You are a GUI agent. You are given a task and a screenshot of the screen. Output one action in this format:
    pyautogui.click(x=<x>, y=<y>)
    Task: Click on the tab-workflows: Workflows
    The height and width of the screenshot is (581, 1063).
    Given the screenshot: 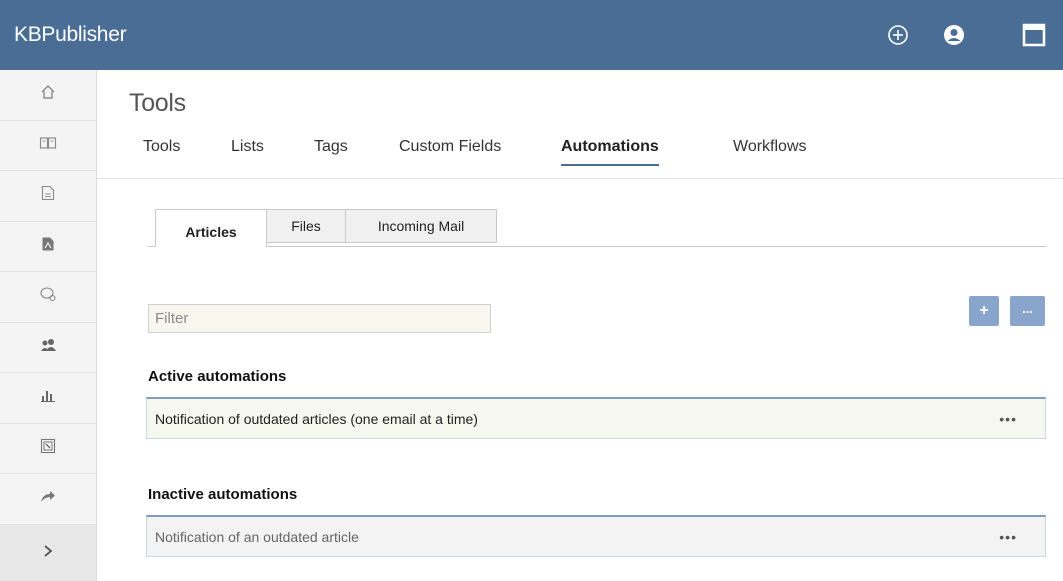 What is the action you would take?
    pyautogui.click(x=770, y=147)
    